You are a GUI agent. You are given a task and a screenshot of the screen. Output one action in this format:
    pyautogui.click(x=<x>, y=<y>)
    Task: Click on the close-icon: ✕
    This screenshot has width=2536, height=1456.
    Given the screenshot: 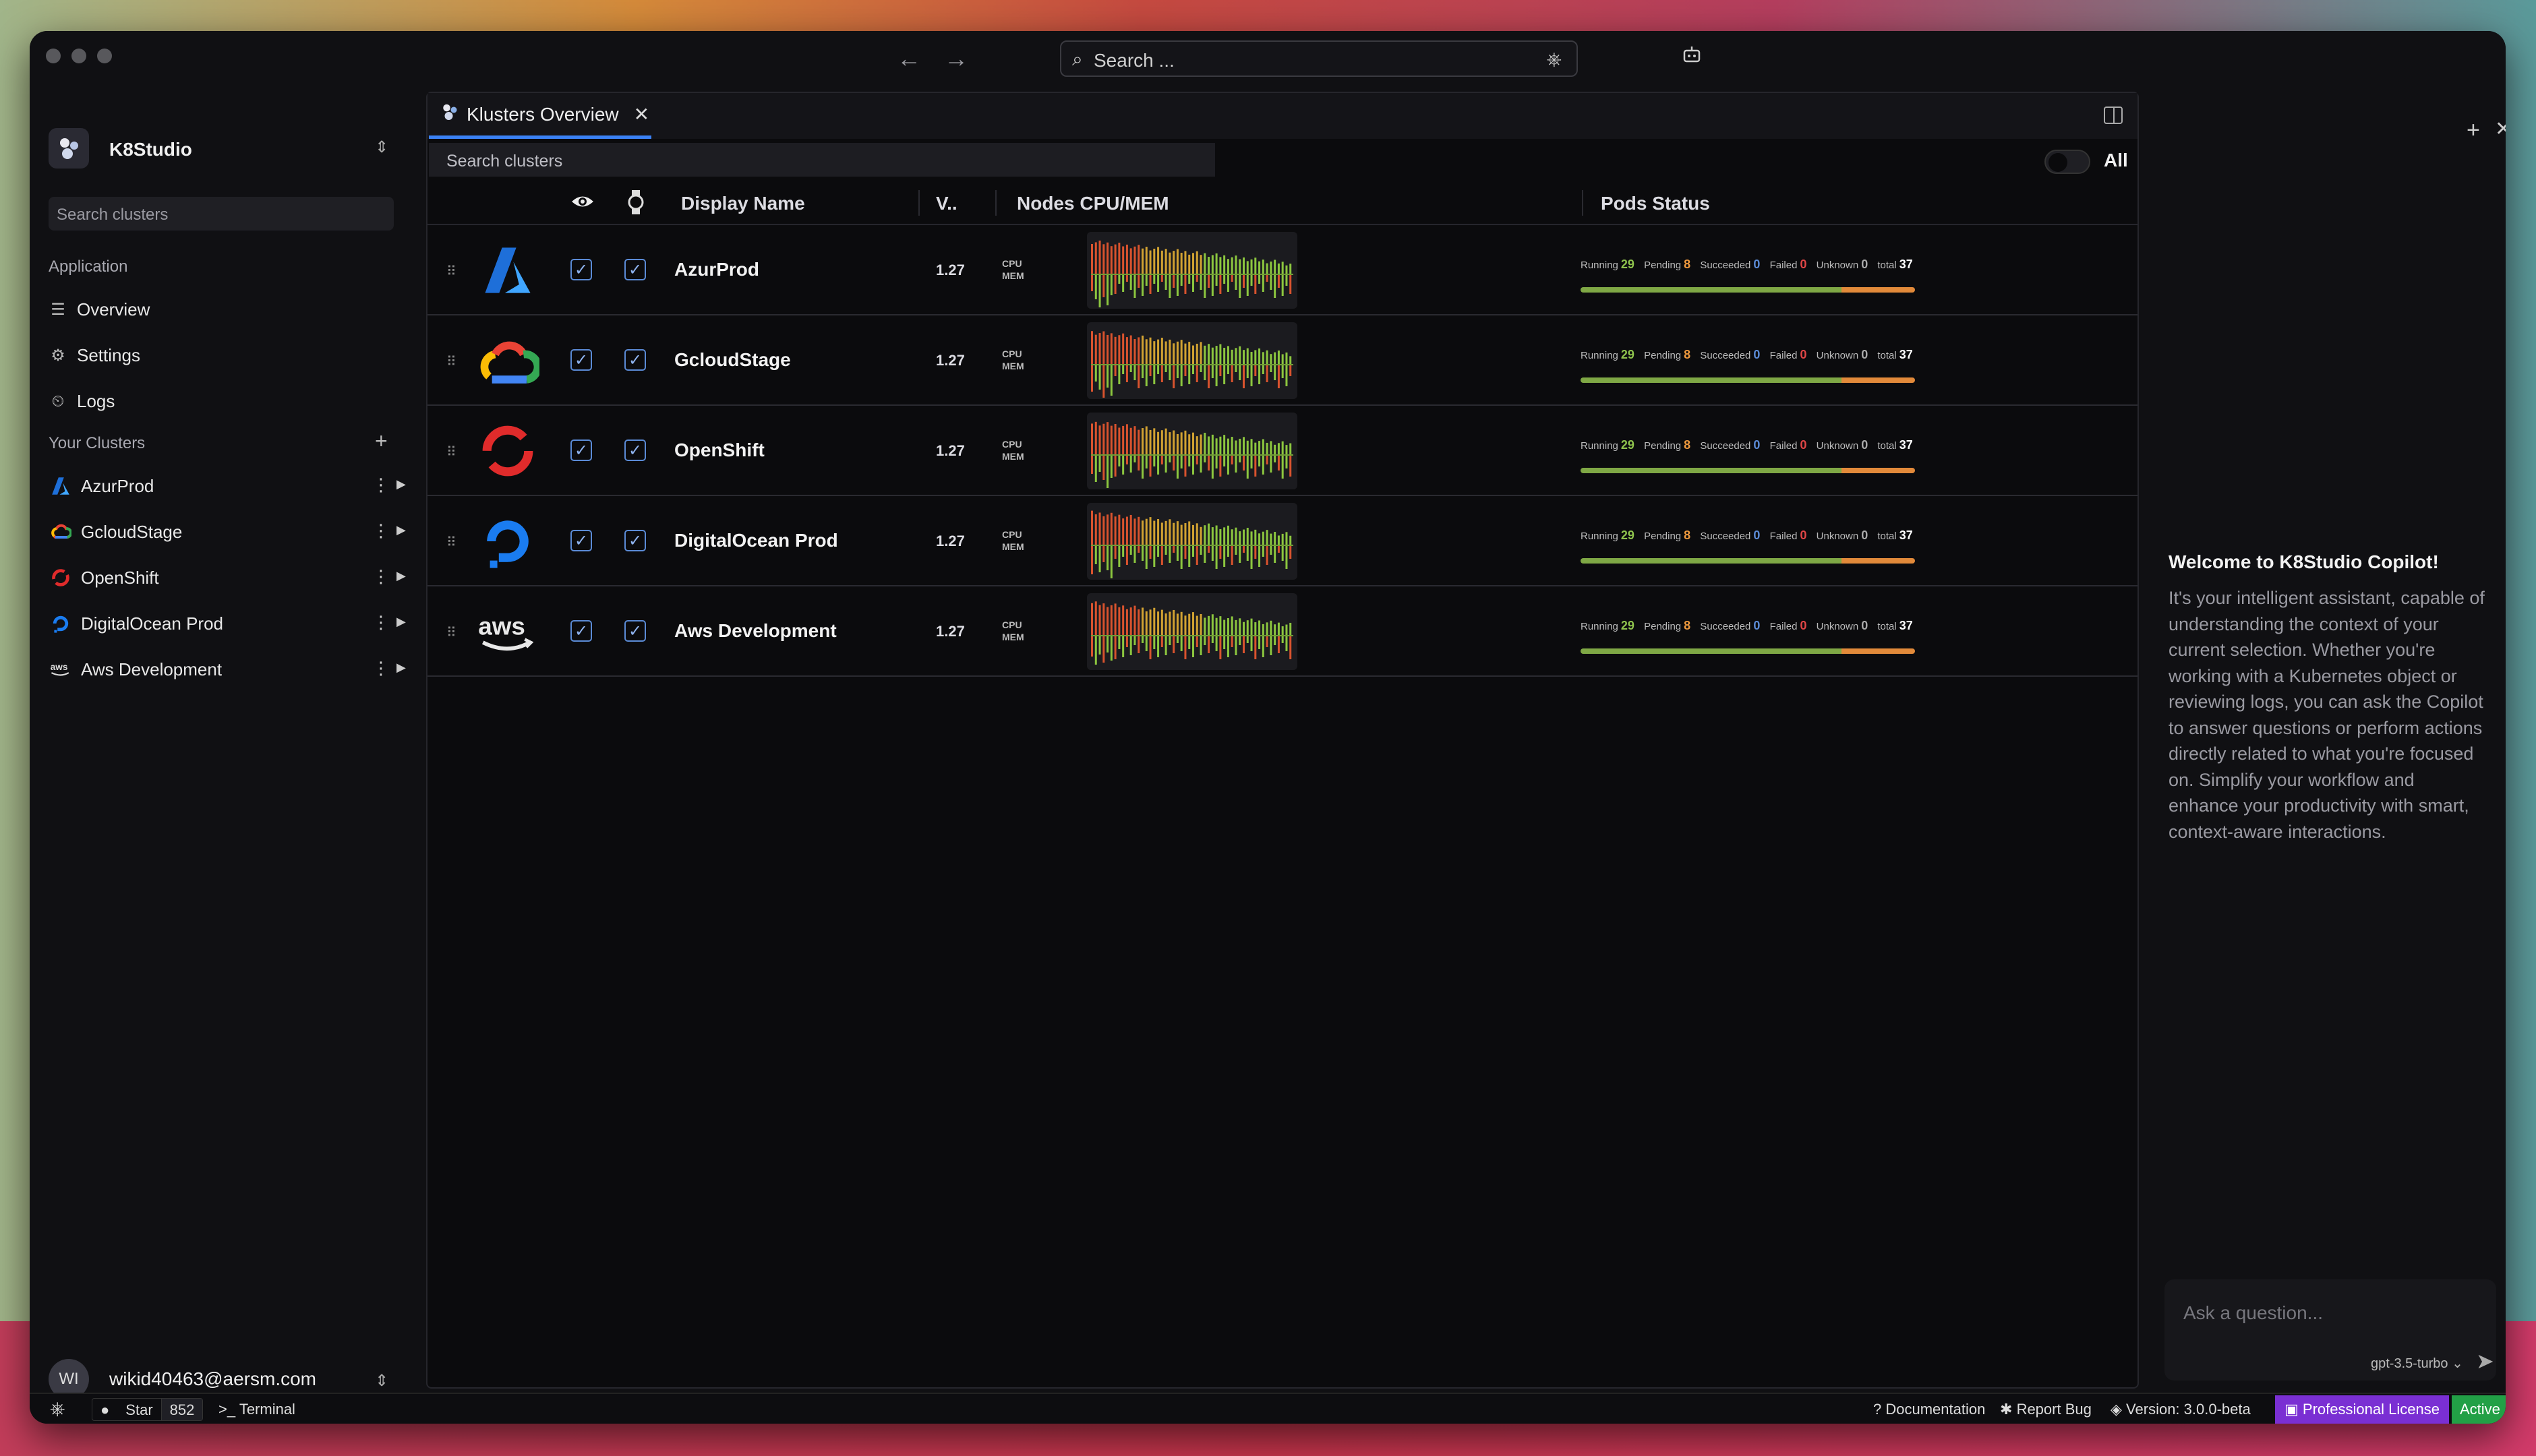 What is the action you would take?
    pyautogui.click(x=2500, y=129)
    